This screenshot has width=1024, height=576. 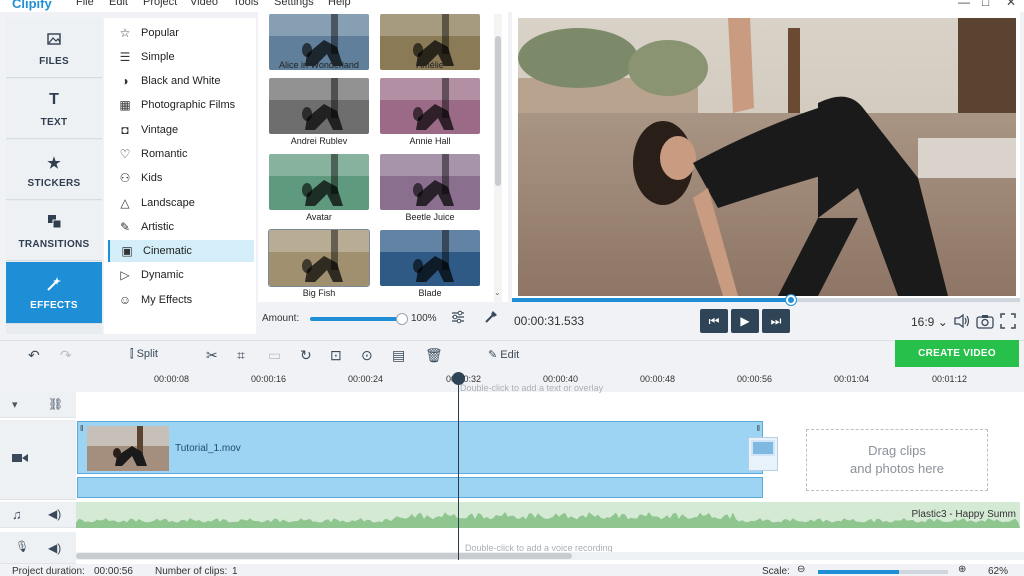 What do you see at coordinates (434, 355) in the screenshot?
I see `delete-icon: 🗑` at bounding box center [434, 355].